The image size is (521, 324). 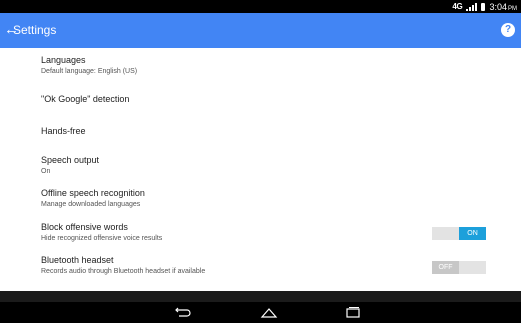 What do you see at coordinates (512, 8) in the screenshot?
I see `clock-suffix: PM` at bounding box center [512, 8].